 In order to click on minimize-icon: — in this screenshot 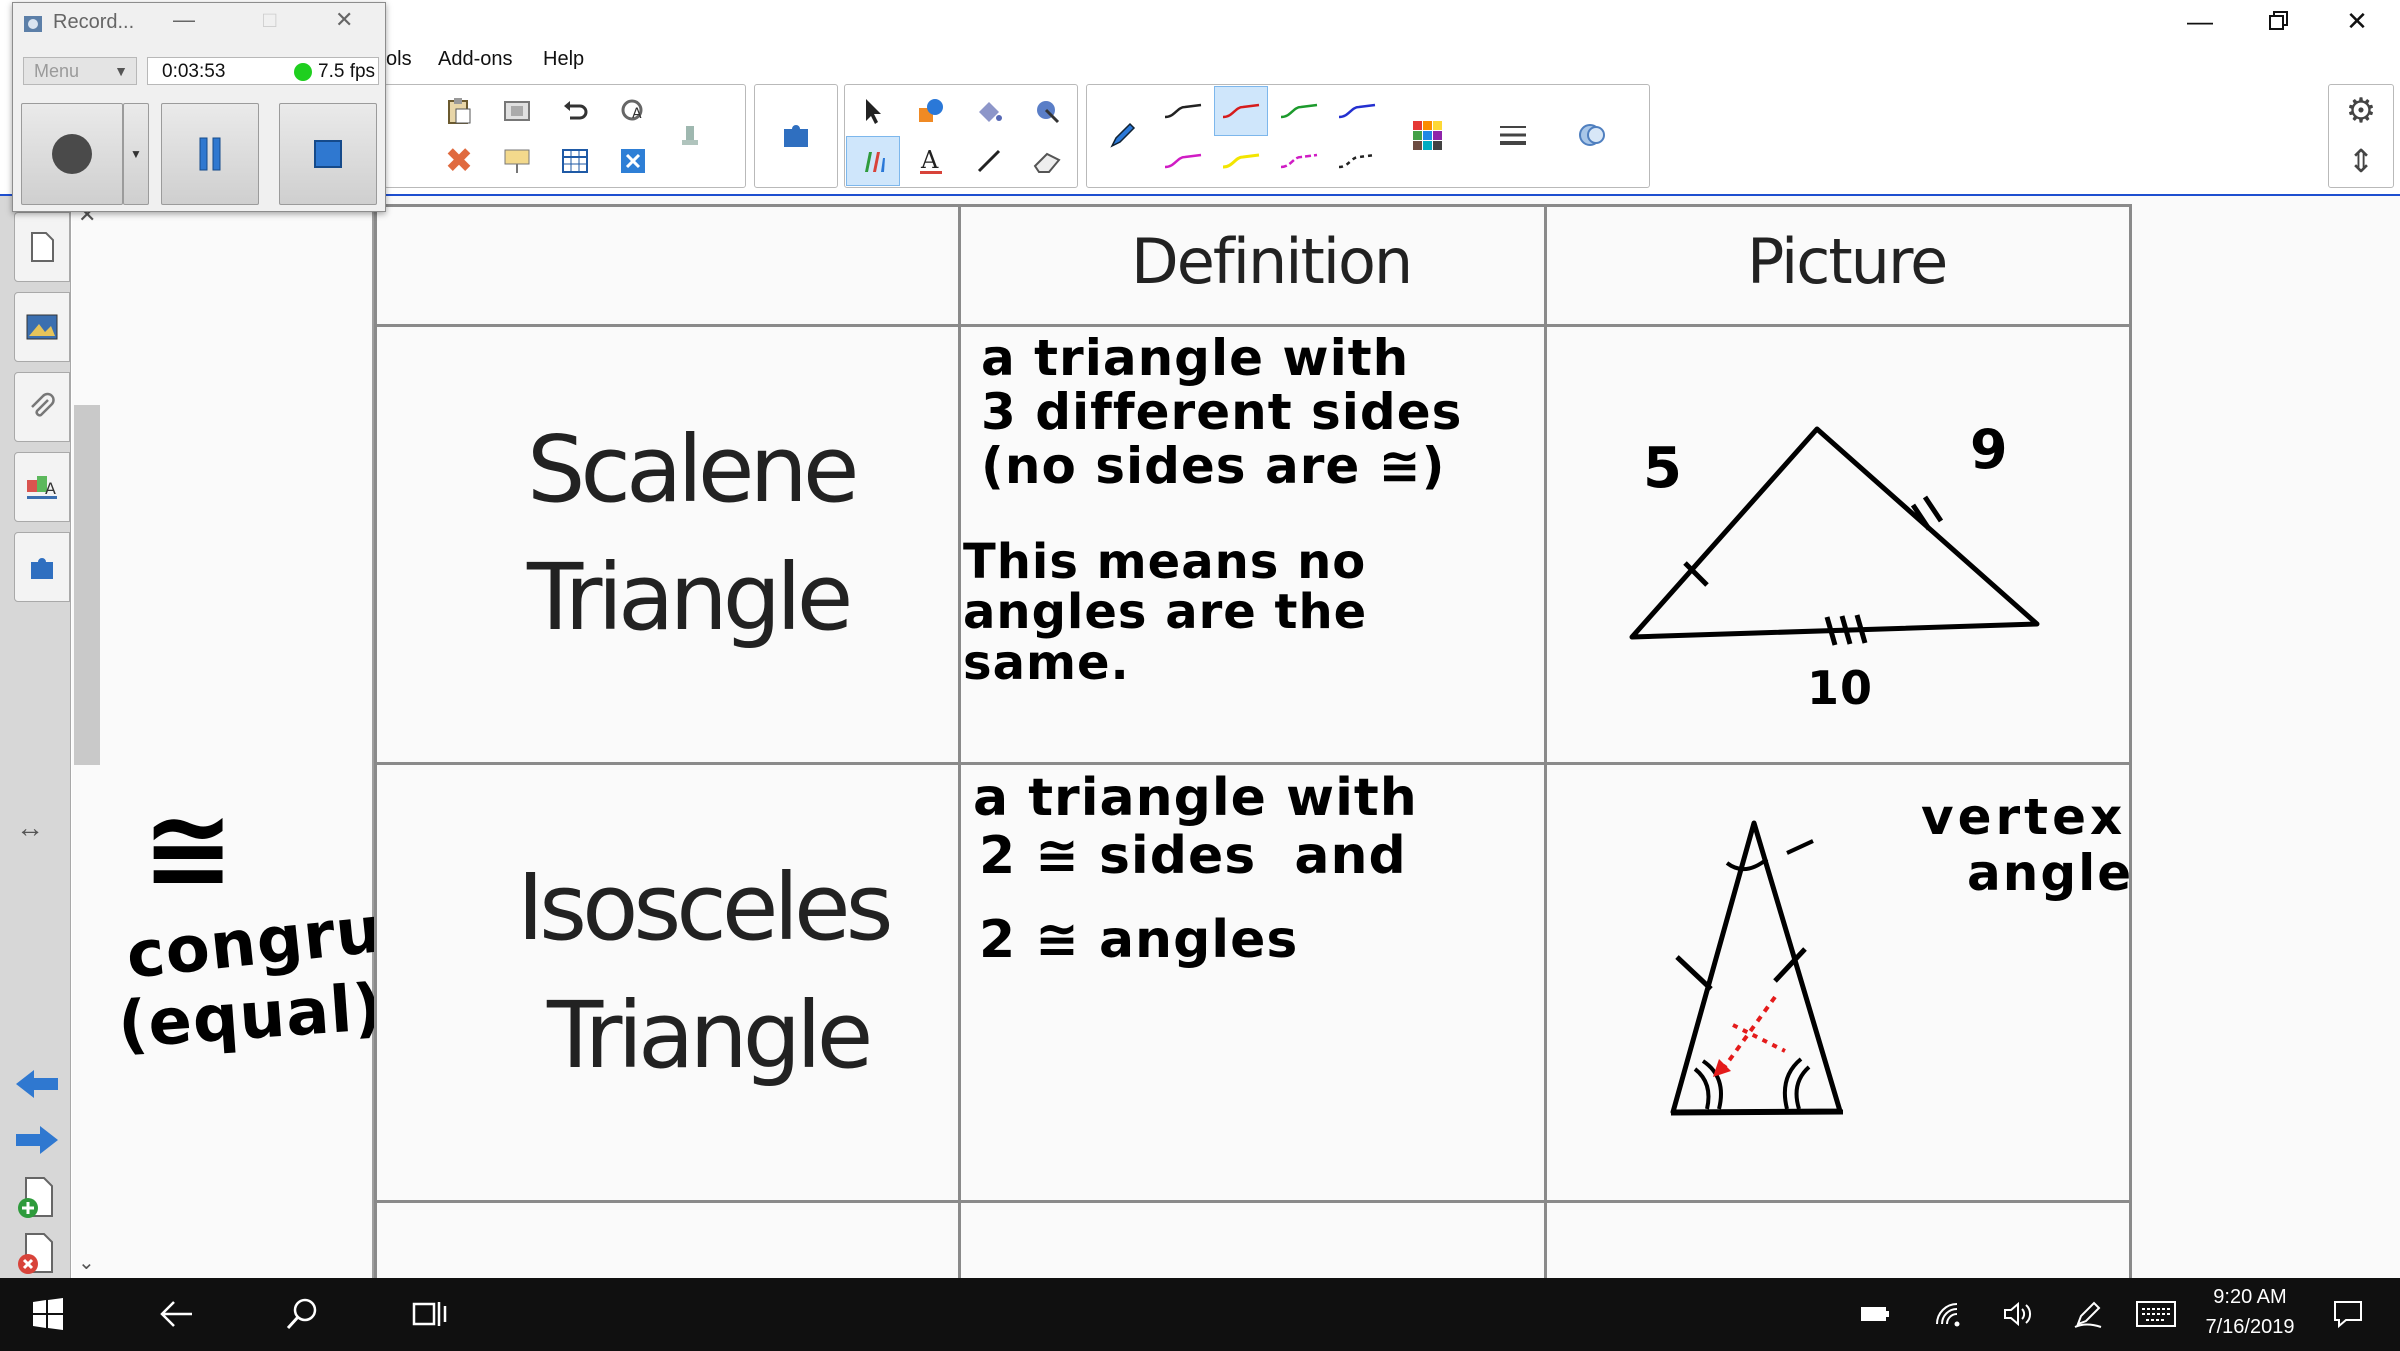, I will do `click(2200, 20)`.